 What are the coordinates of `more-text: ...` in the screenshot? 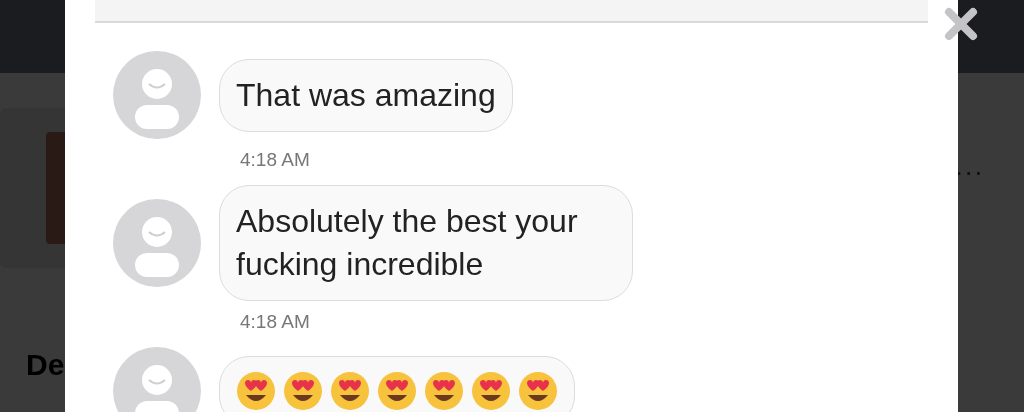 It's located at (970, 166).